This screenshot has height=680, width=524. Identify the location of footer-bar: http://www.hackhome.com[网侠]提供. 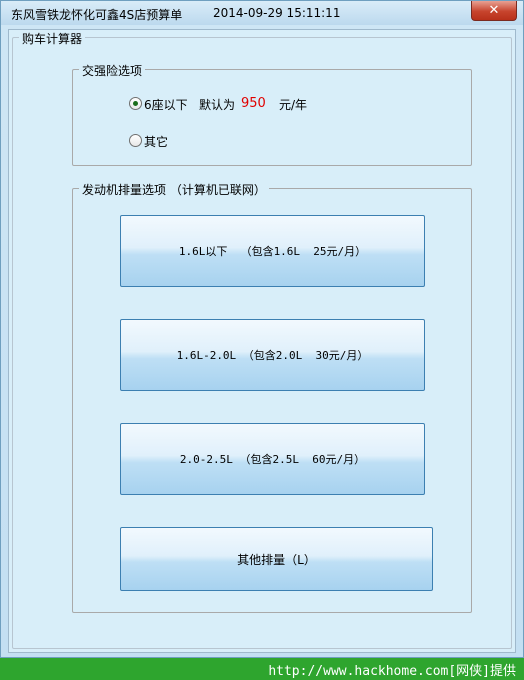
(262, 669).